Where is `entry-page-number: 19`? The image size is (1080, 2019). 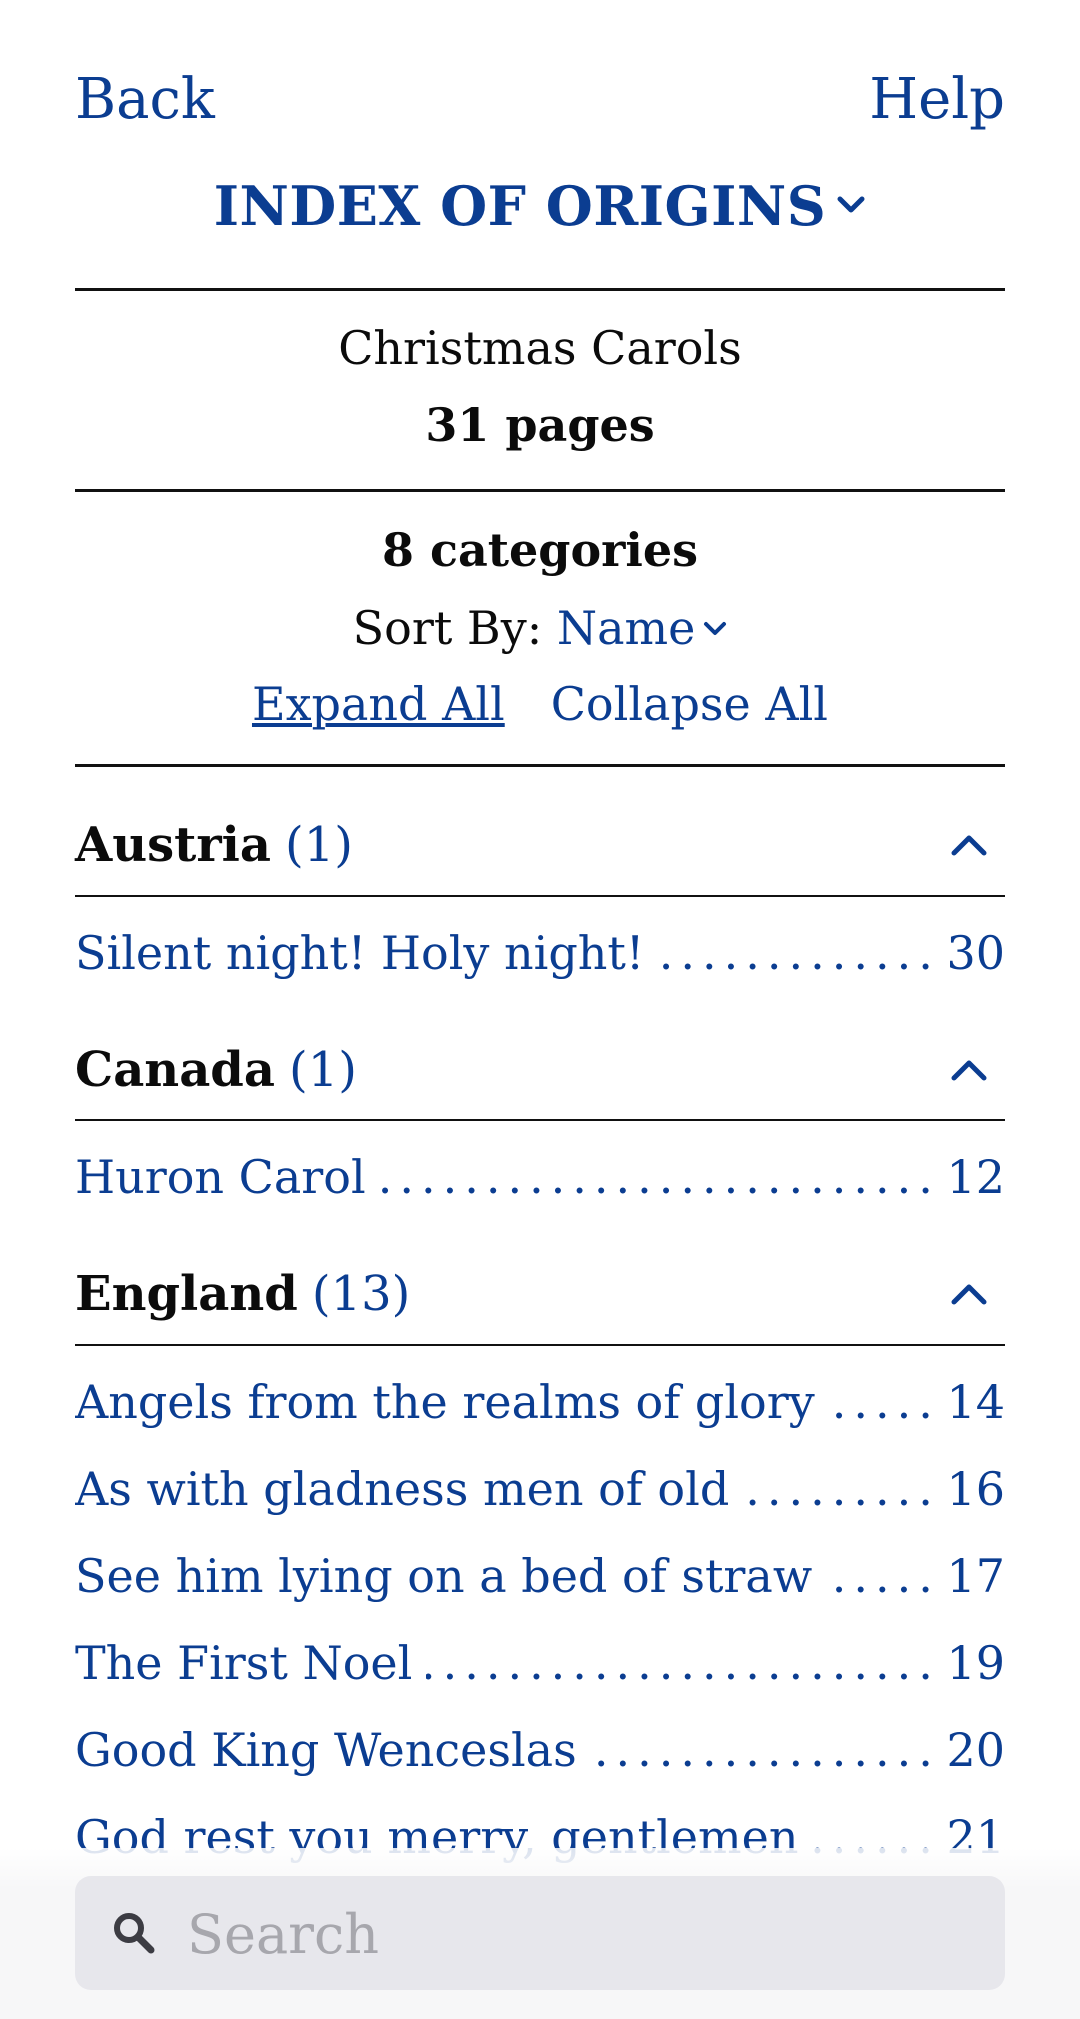 entry-page-number: 19 is located at coordinates (968, 1663).